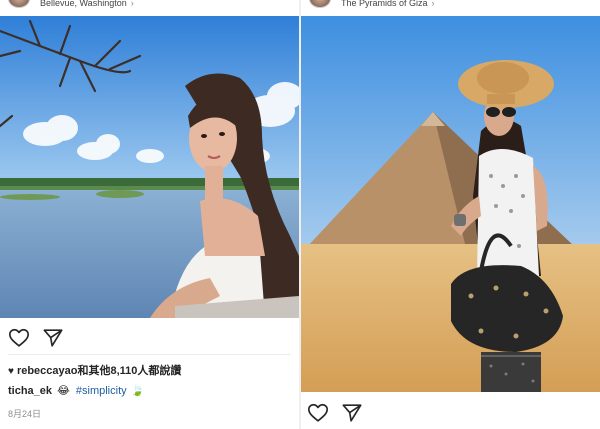 The width and height of the screenshot is (600, 429). Describe the element at coordinates (63, 391) in the screenshot. I see `caption-emoji: 😂` at that location.